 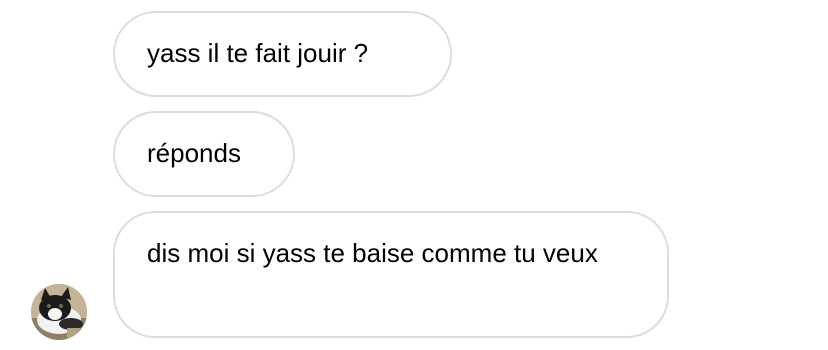 I want to click on message-text: yass il te fait jouir ?, so click(x=258, y=53).